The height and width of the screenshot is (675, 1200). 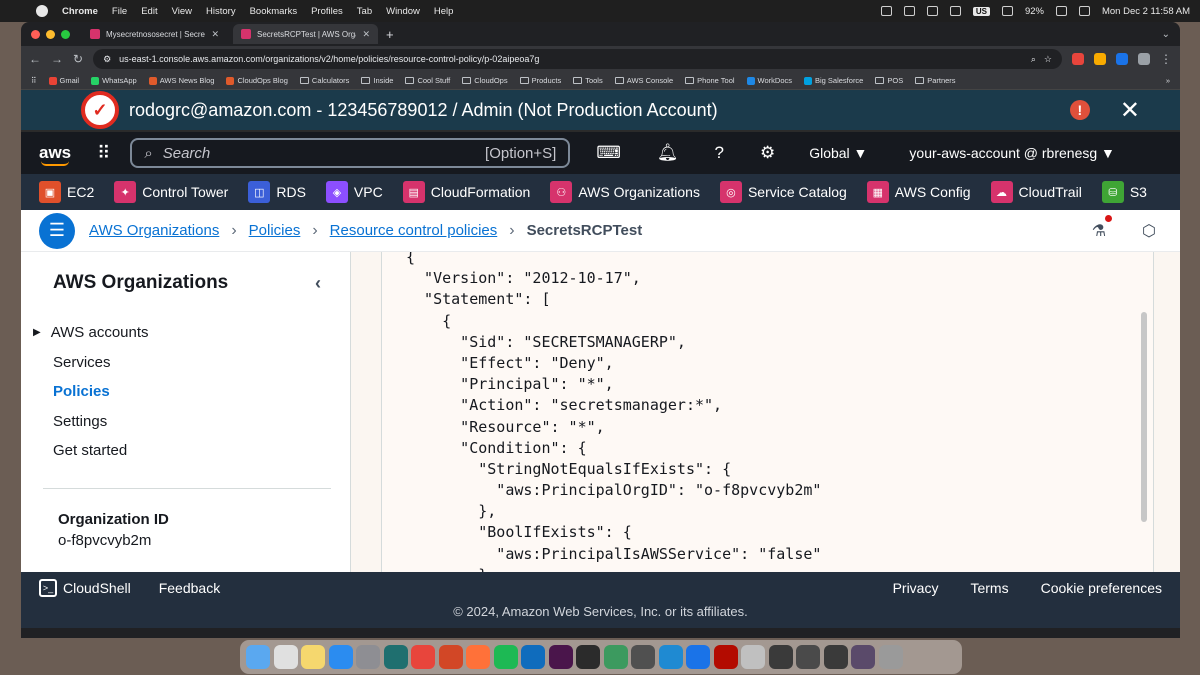 I want to click on battery-percent: 92%, so click(x=1034, y=11).